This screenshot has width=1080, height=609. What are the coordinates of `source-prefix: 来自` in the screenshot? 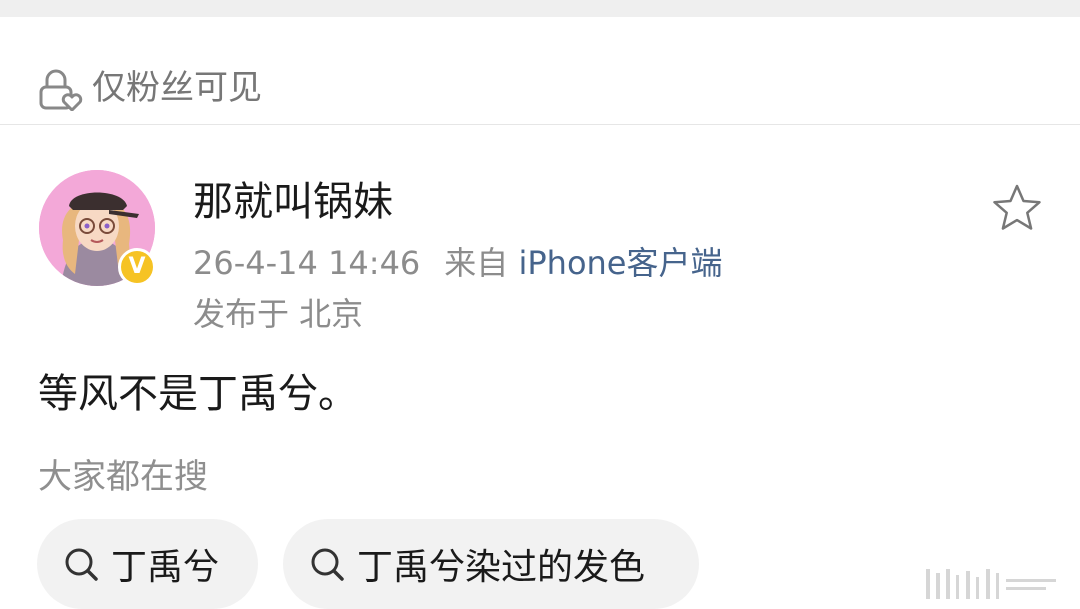 It's located at (476, 263).